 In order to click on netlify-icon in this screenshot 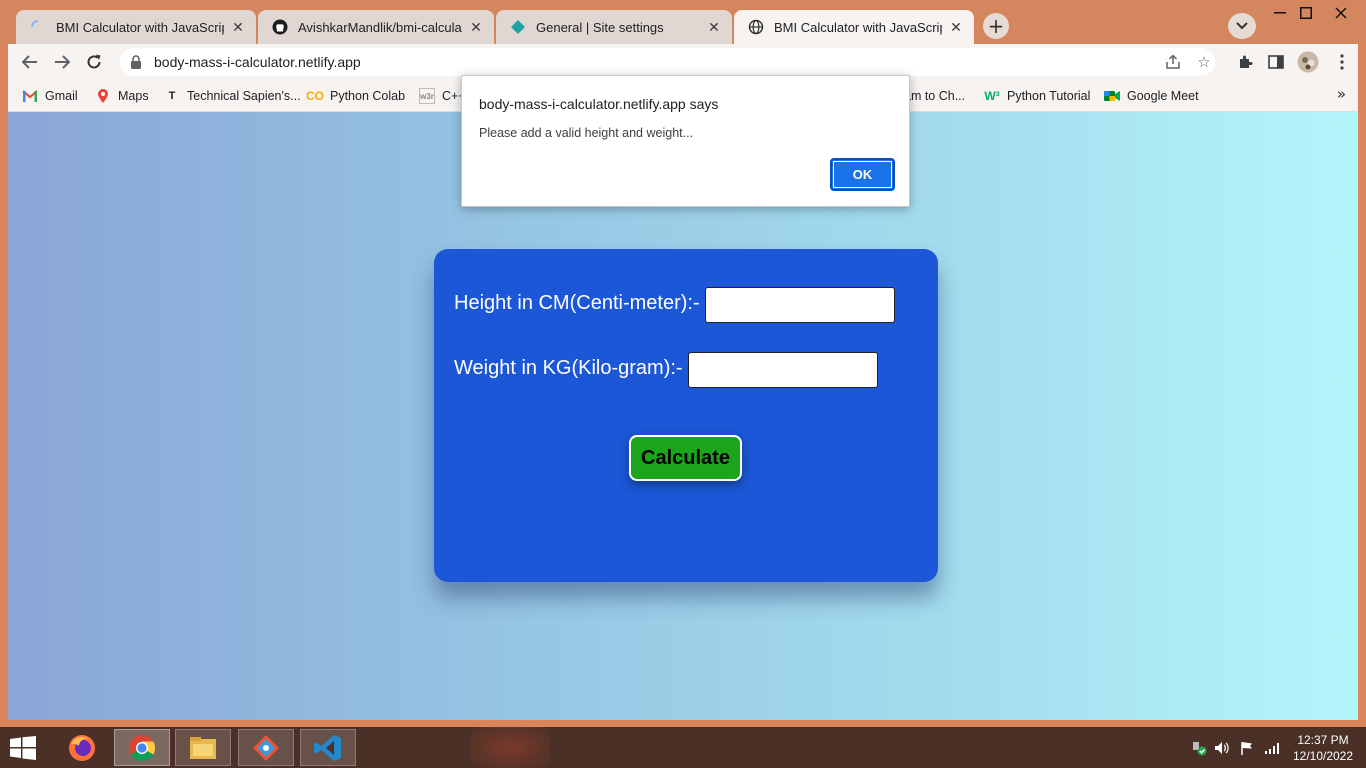, I will do `click(518, 27)`.